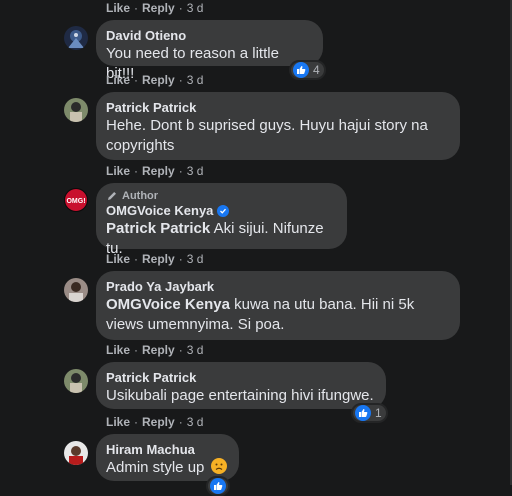 The height and width of the screenshot is (496, 512). What do you see at coordinates (158, 228) in the screenshot?
I see `mention-link: Patrick Patrick` at bounding box center [158, 228].